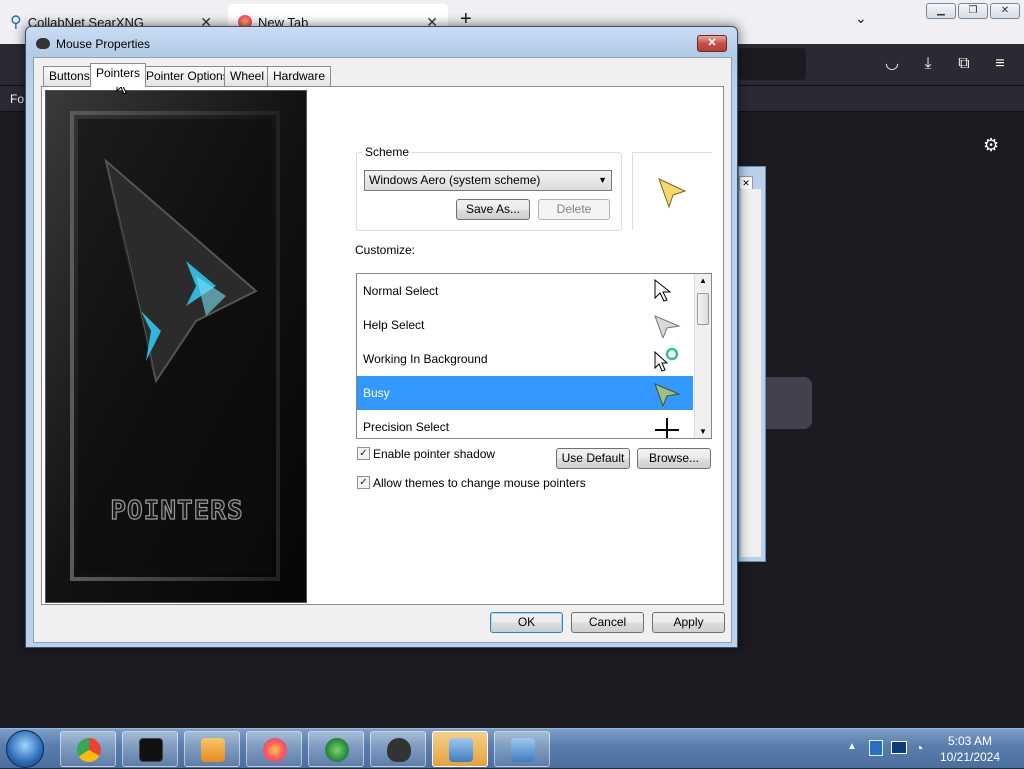 This screenshot has height=769, width=1024. What do you see at coordinates (401, 291) in the screenshot?
I see `cursor-name: Normal Select` at bounding box center [401, 291].